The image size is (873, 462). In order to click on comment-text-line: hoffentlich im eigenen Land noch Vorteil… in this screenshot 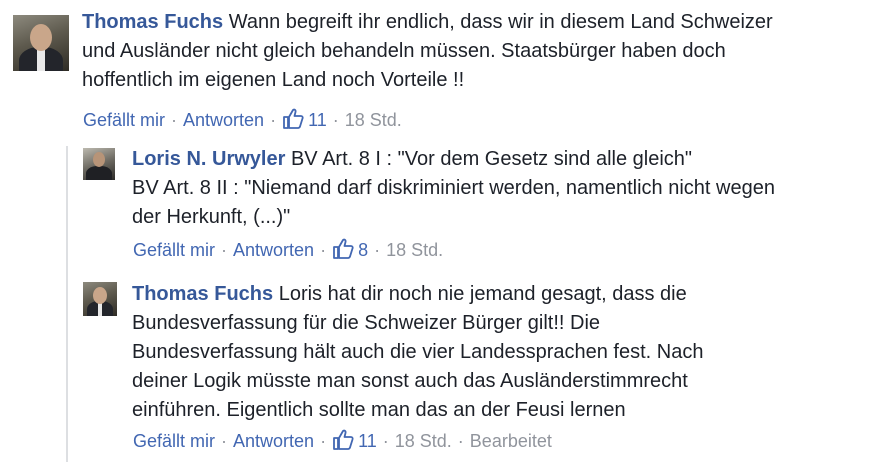, I will do `click(273, 80)`.